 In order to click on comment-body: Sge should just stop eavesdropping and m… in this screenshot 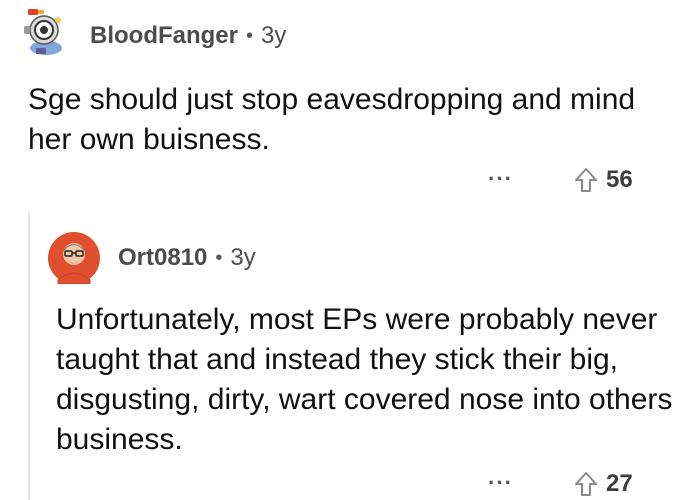, I will do `click(332, 119)`.